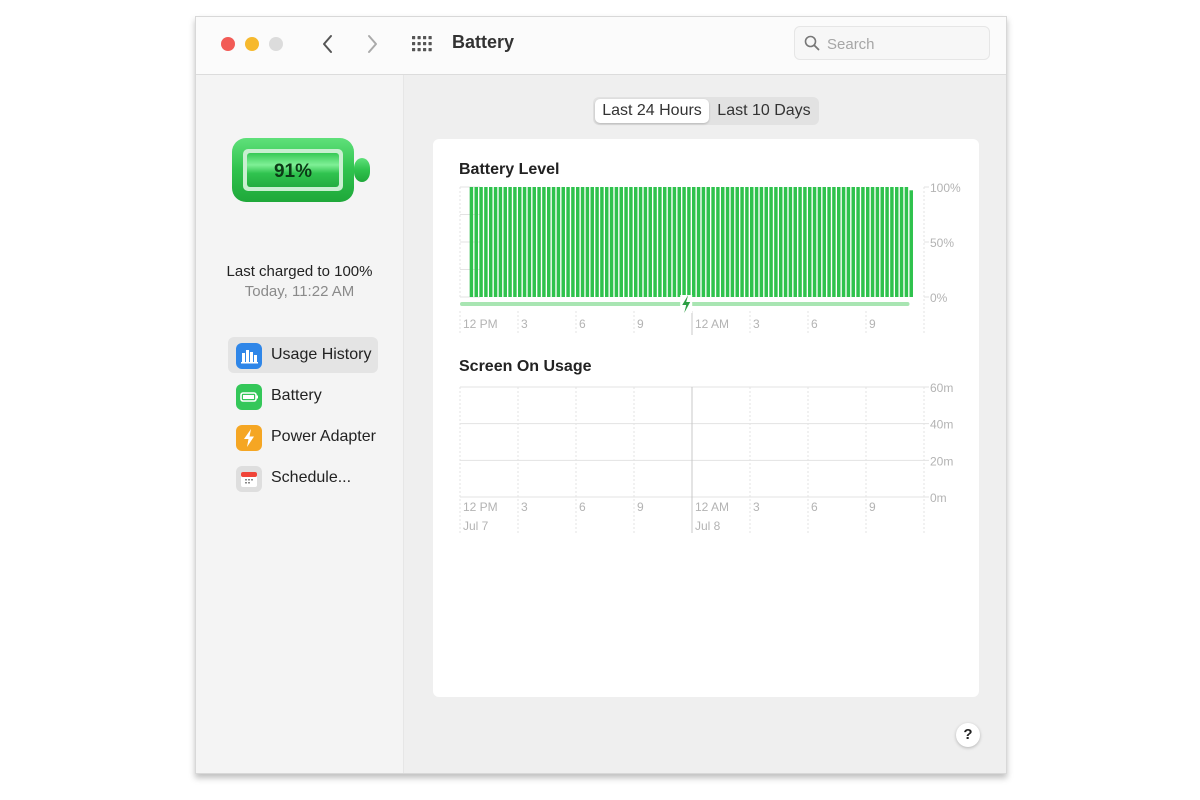  Describe the element at coordinates (303, 396) in the screenshot. I see `sidebar-item-battery: Battery` at that location.